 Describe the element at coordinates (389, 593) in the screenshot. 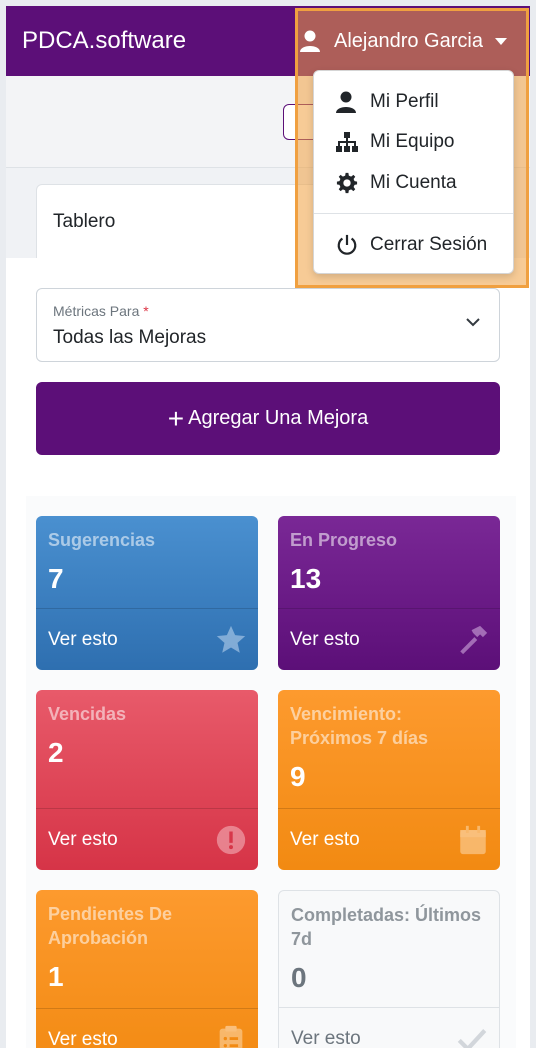

I see `card-en-progreso: En Progreso 13 Ver esto` at that location.